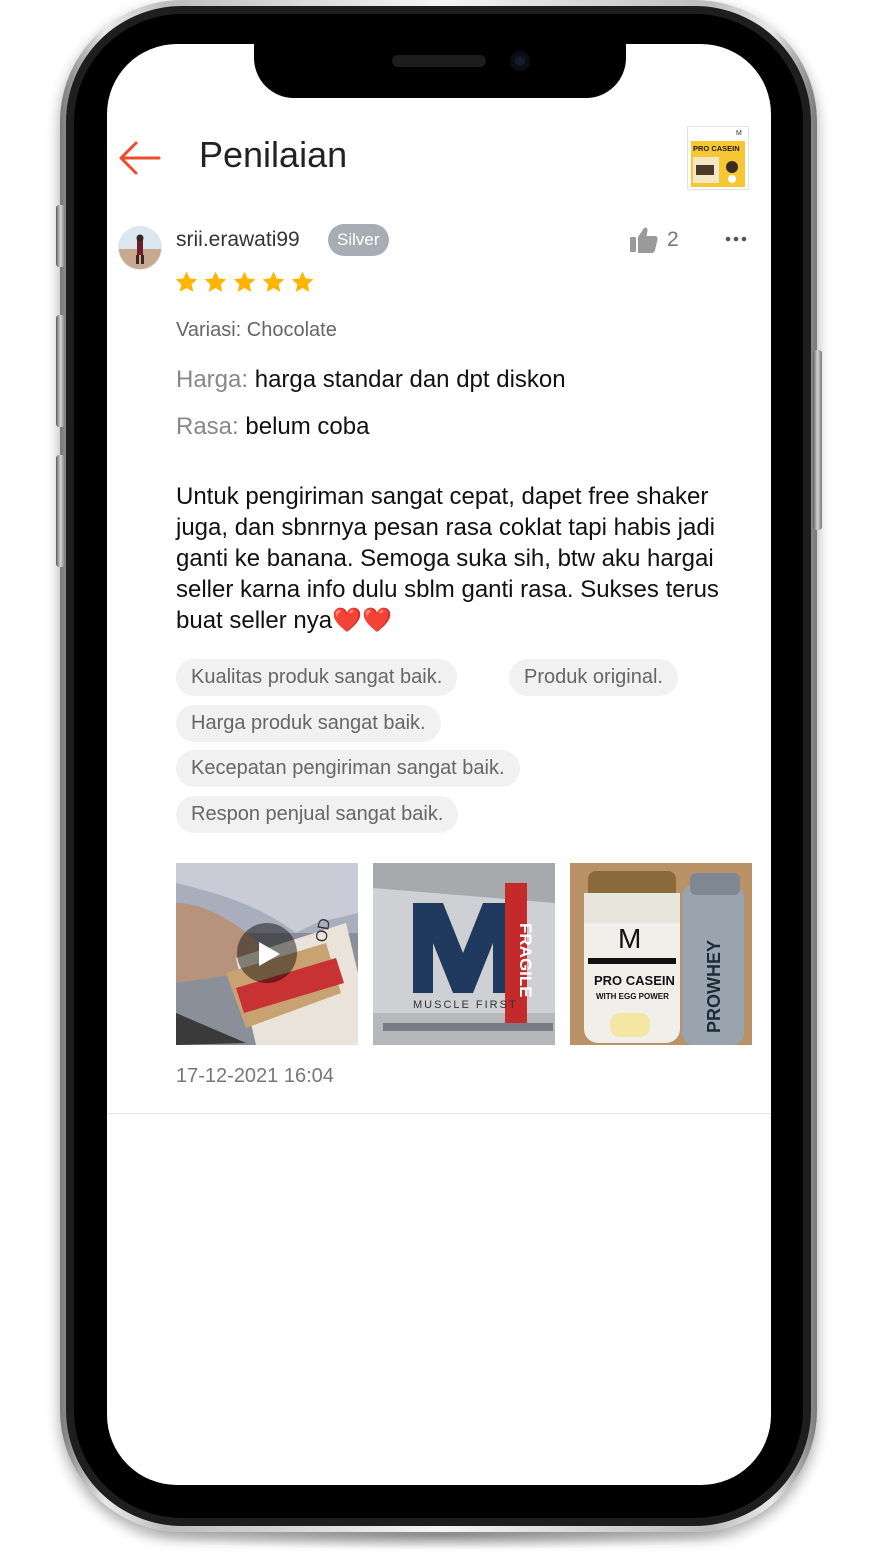 Image resolution: width=869 pixels, height=1568 pixels. Describe the element at coordinates (273, 154) in the screenshot. I see `page-title: Penilaian` at that location.